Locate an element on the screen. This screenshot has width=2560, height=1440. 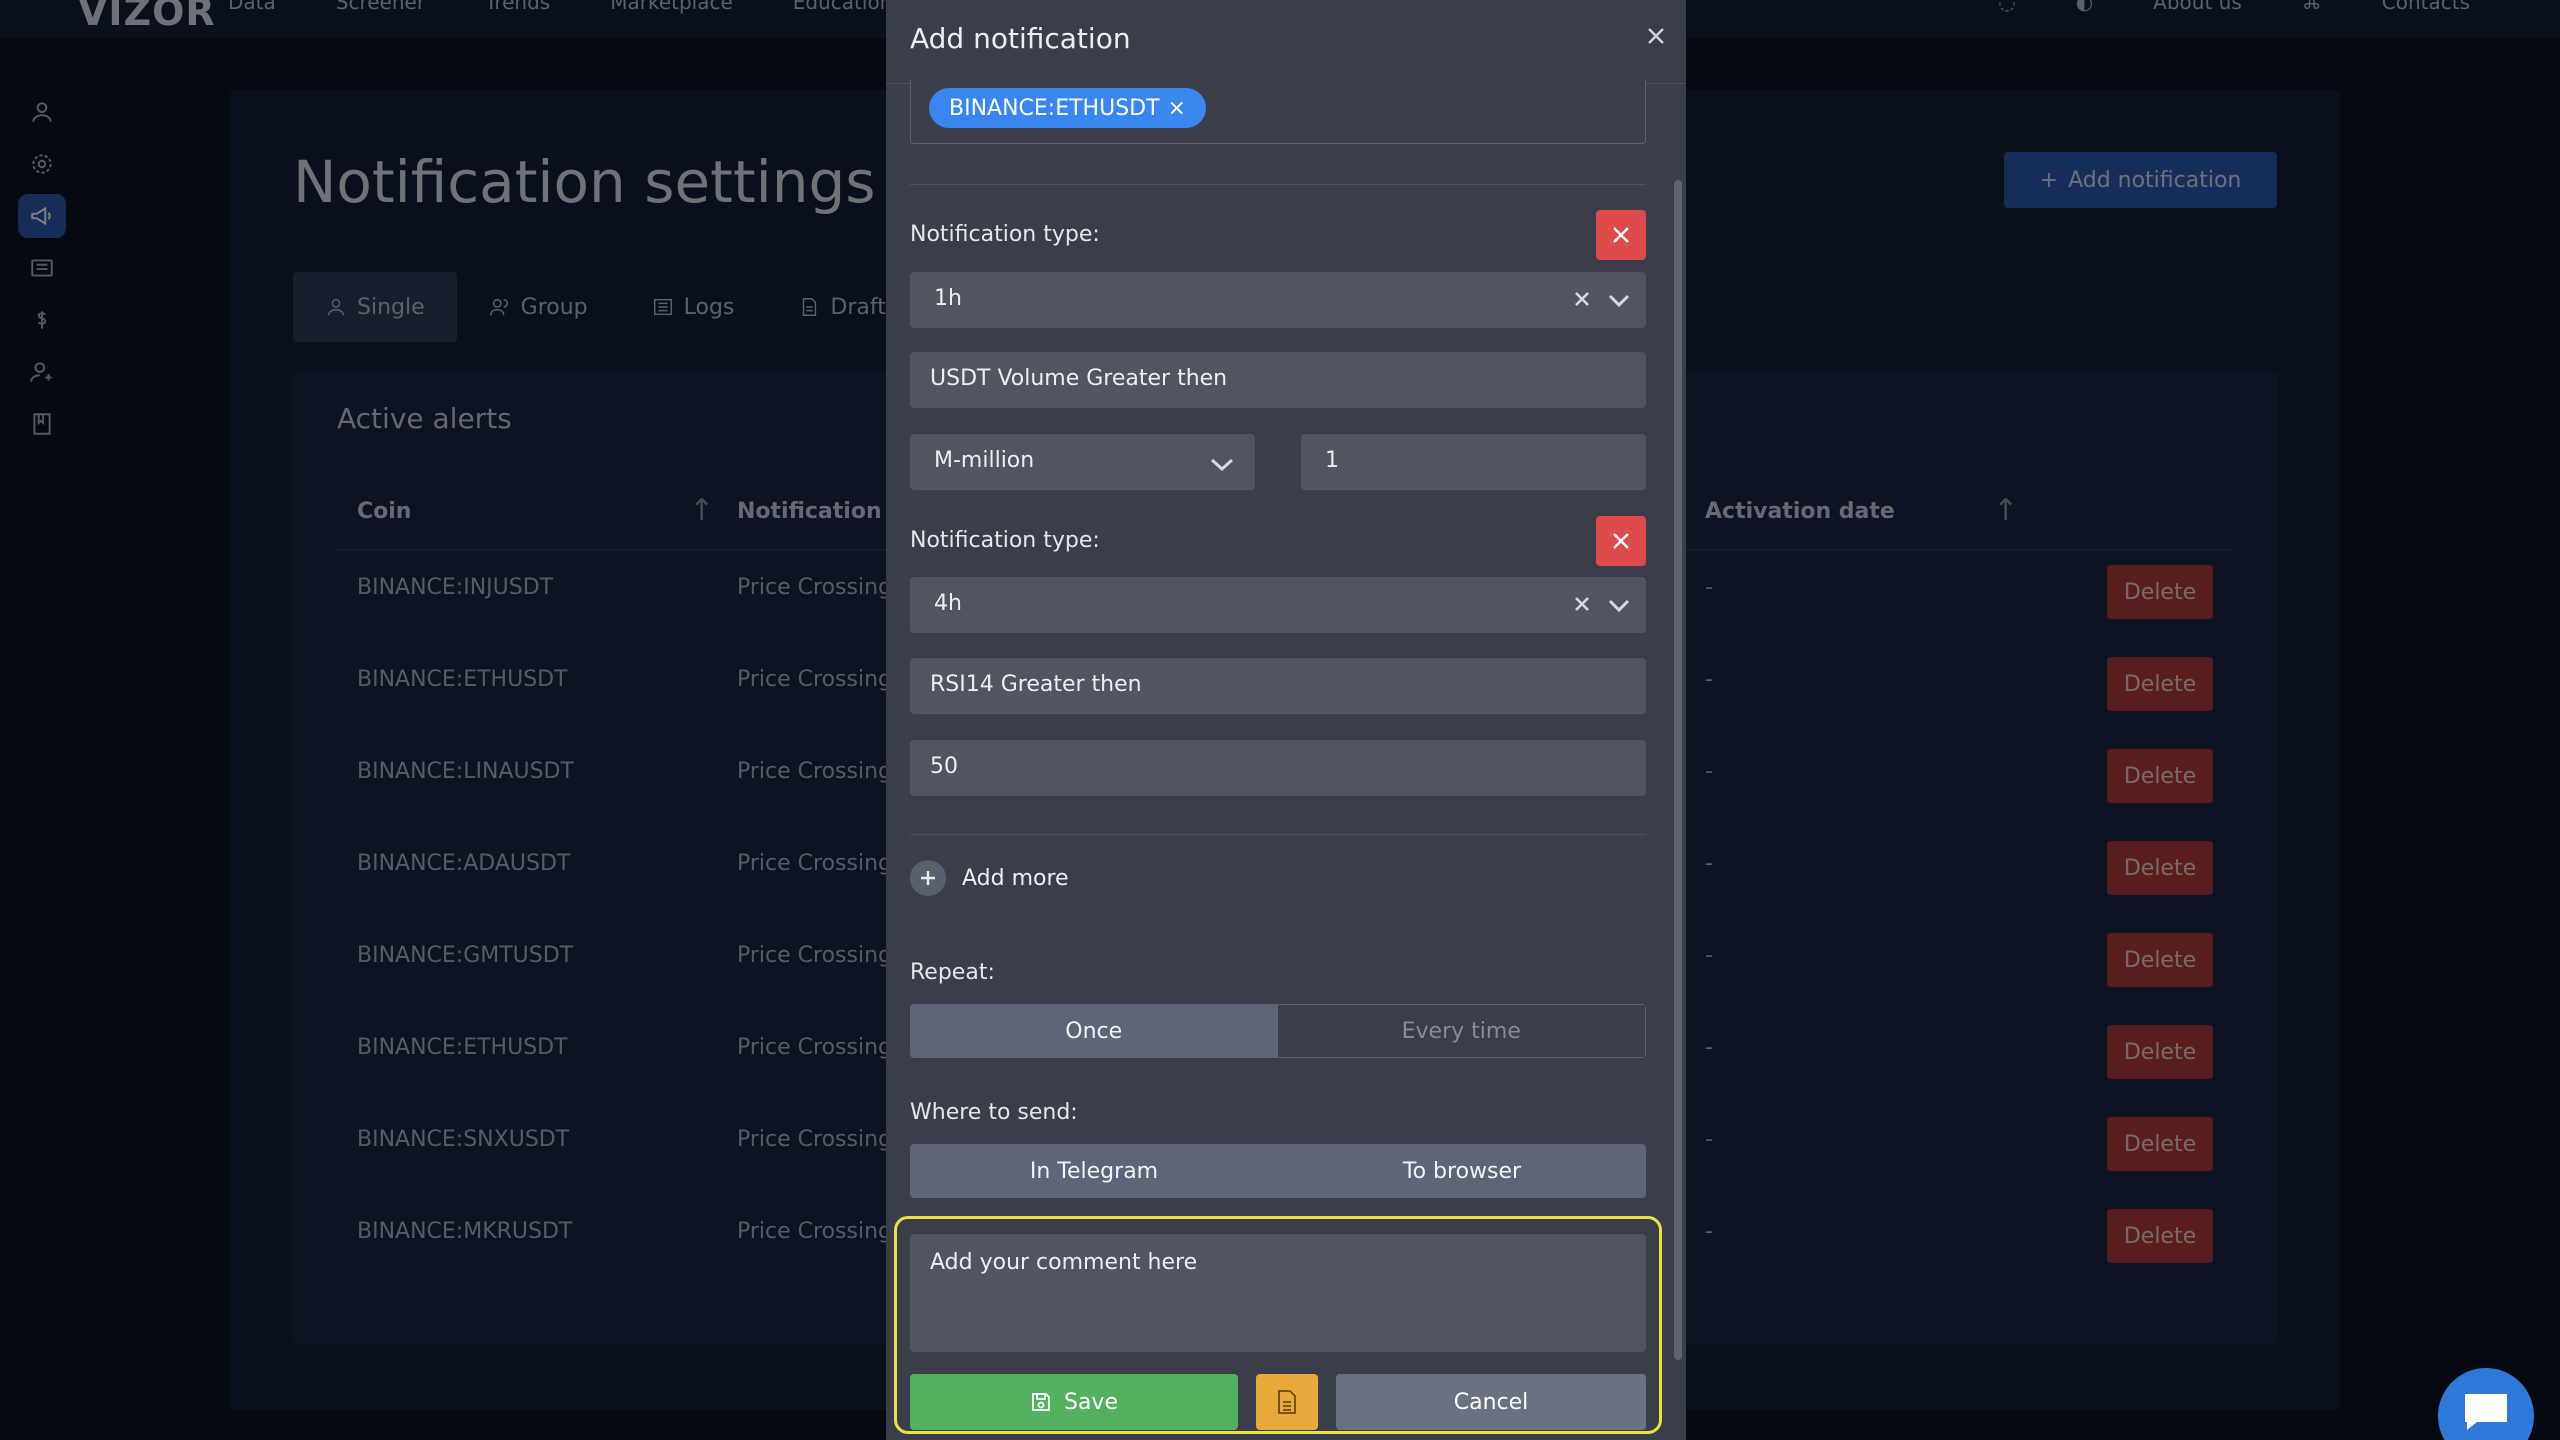
value-input: 1 is located at coordinates (1473, 462).